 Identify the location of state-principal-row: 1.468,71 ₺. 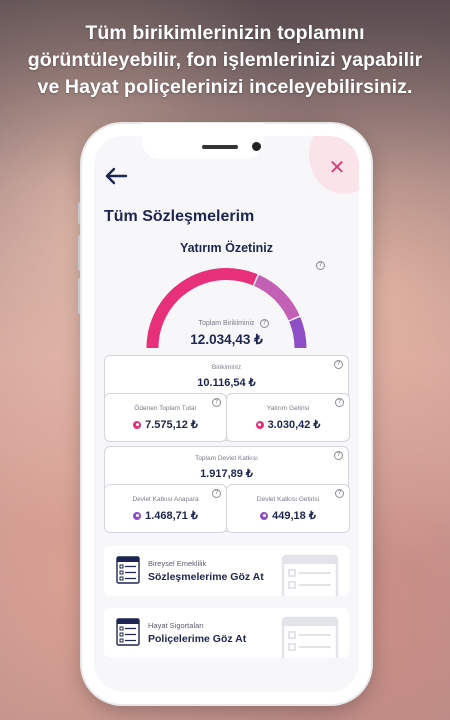
(165, 515).